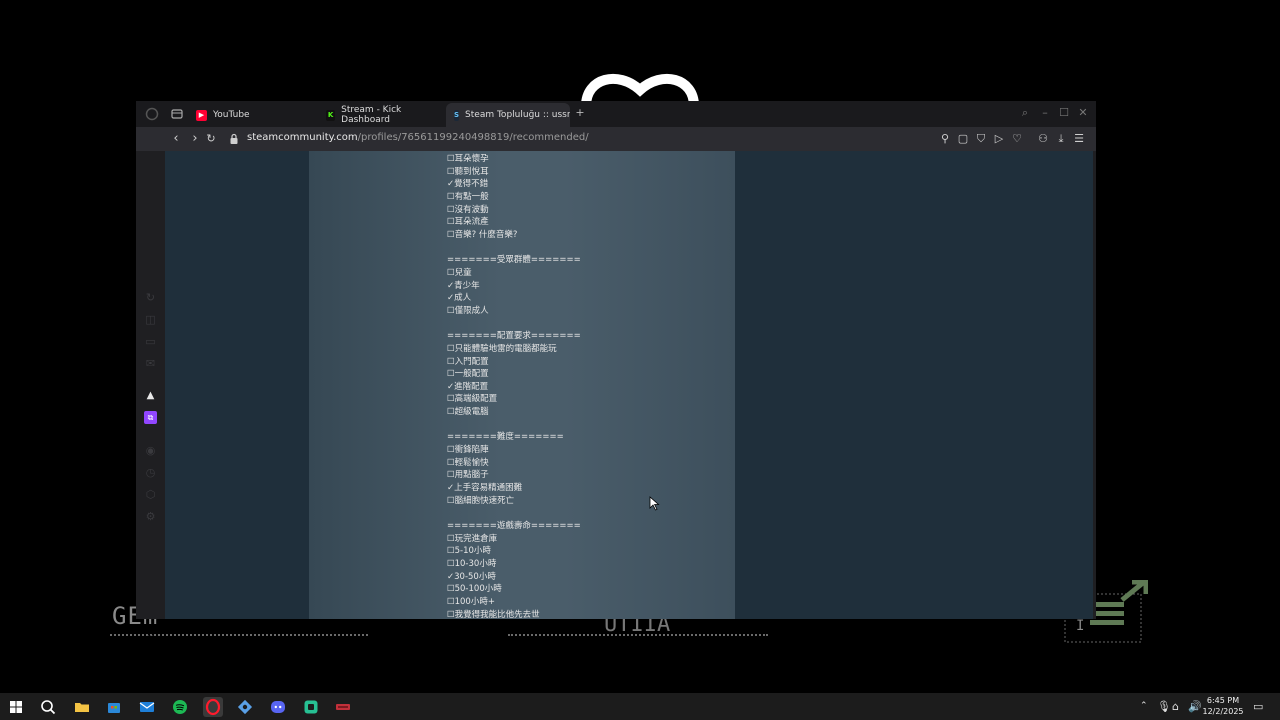  Describe the element at coordinates (1017, 139) in the screenshot. I see `heart-icon: ♡` at that location.